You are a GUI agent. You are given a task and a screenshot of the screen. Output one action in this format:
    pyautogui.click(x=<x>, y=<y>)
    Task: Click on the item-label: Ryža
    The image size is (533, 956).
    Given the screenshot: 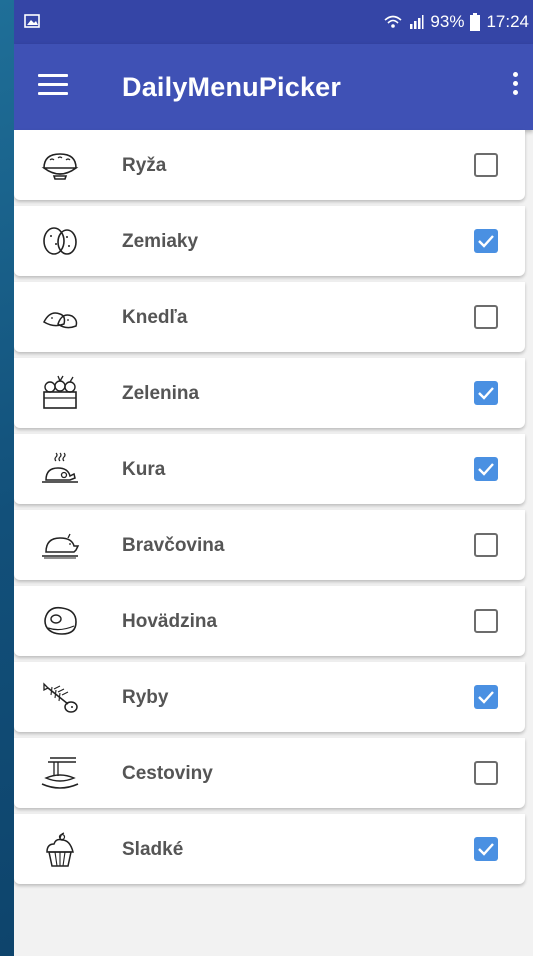 What is the action you would take?
    pyautogui.click(x=144, y=165)
    